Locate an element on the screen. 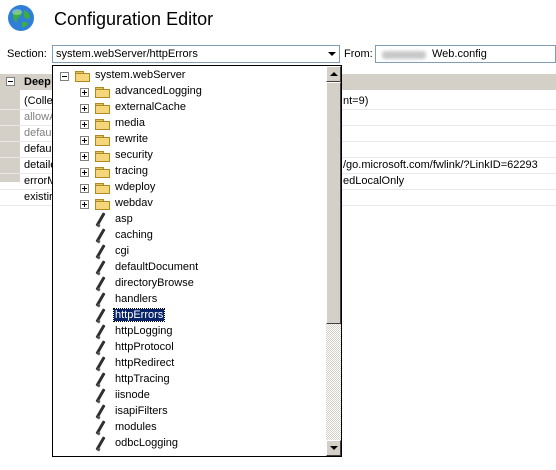 The width and height of the screenshot is (556, 470). tree-item-label: asp is located at coordinates (124, 219).